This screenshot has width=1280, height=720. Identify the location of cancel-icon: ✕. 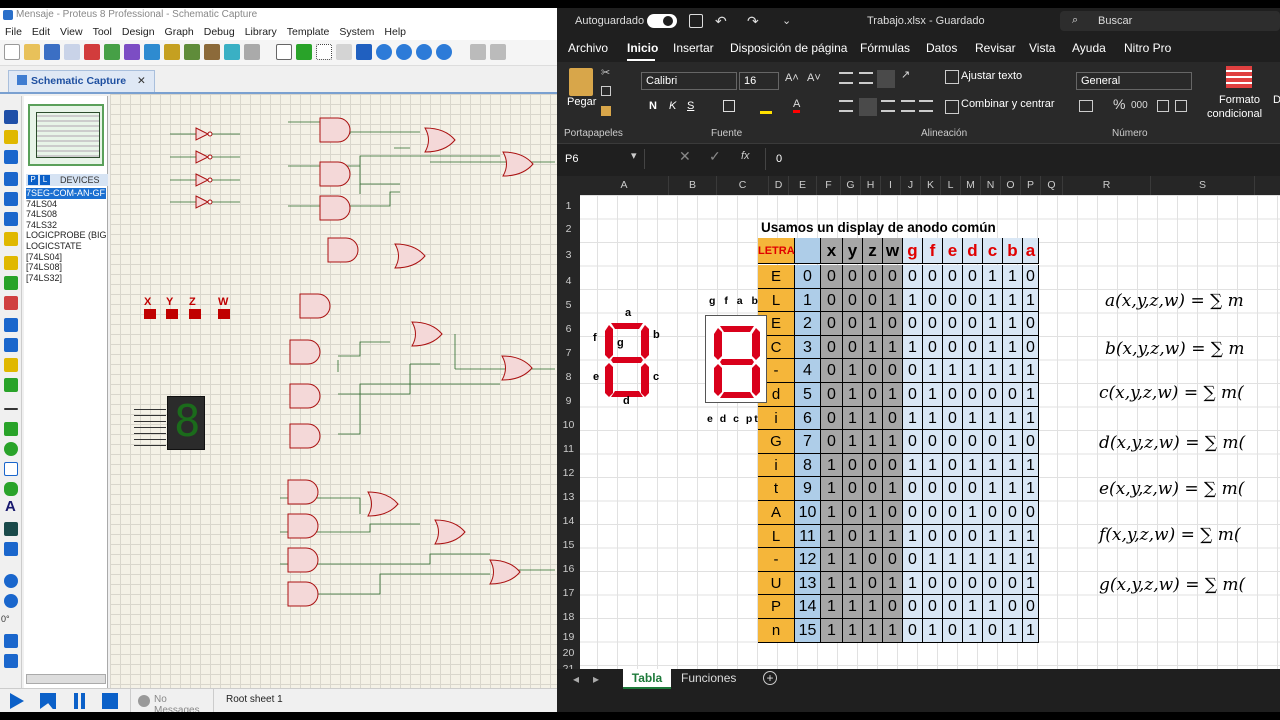
(685, 156).